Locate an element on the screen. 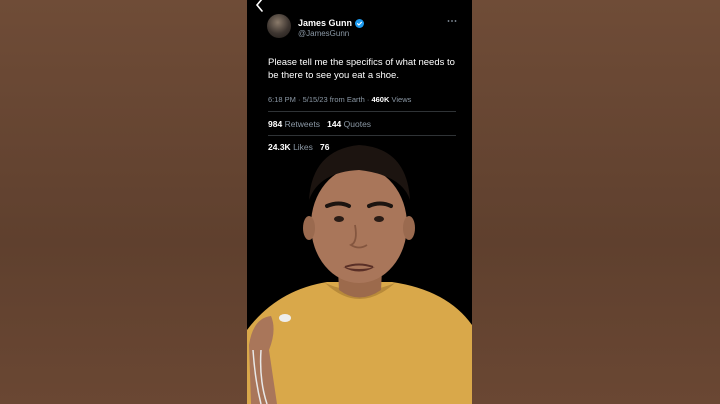  tweet-date: 5/15/23 is located at coordinates (315, 99).